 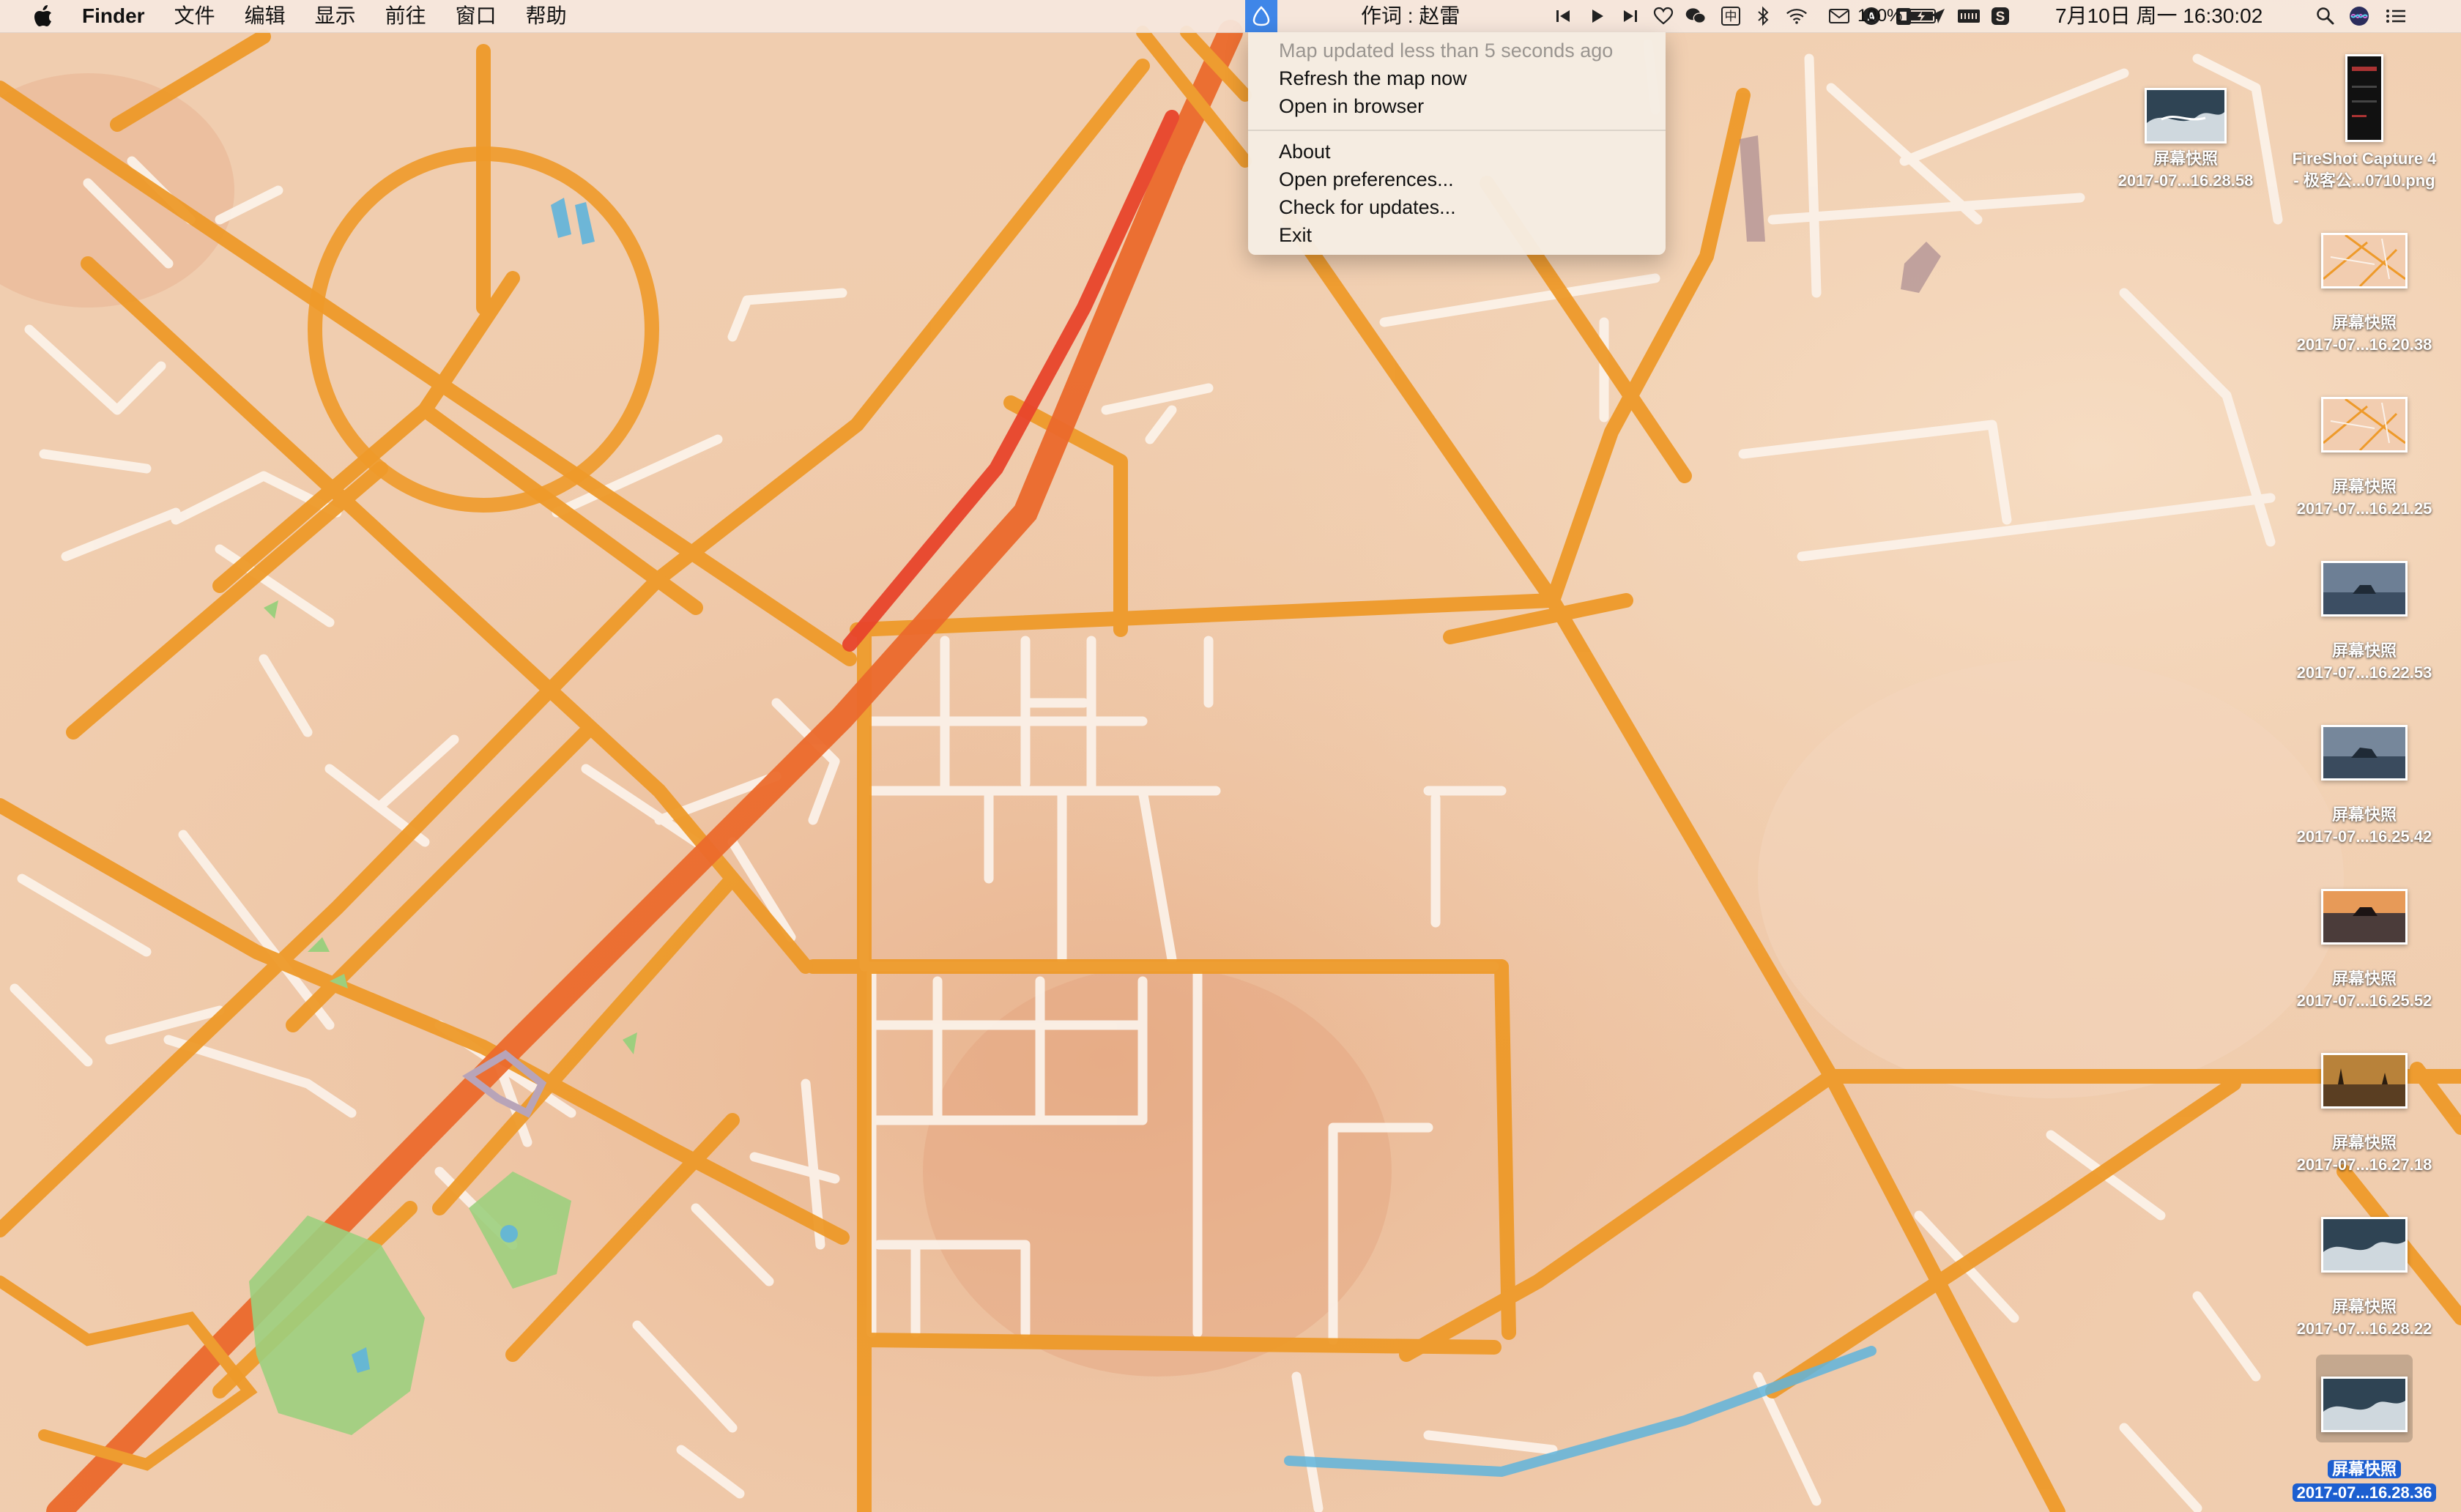 I want to click on desktop-file-subname: 2017-07...16.27.18, so click(x=2364, y=1164).